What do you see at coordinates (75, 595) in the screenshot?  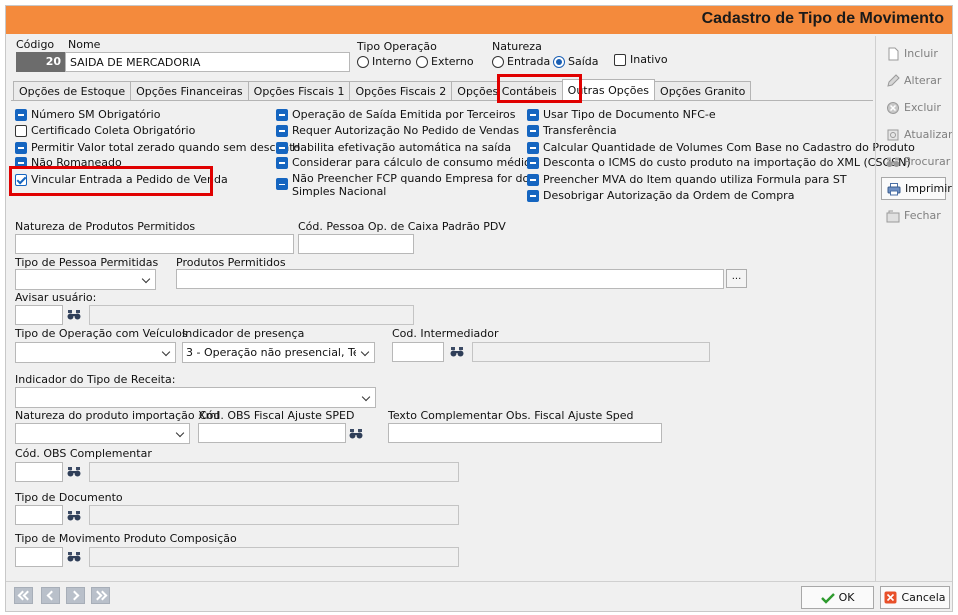 I see `next-record-button` at bounding box center [75, 595].